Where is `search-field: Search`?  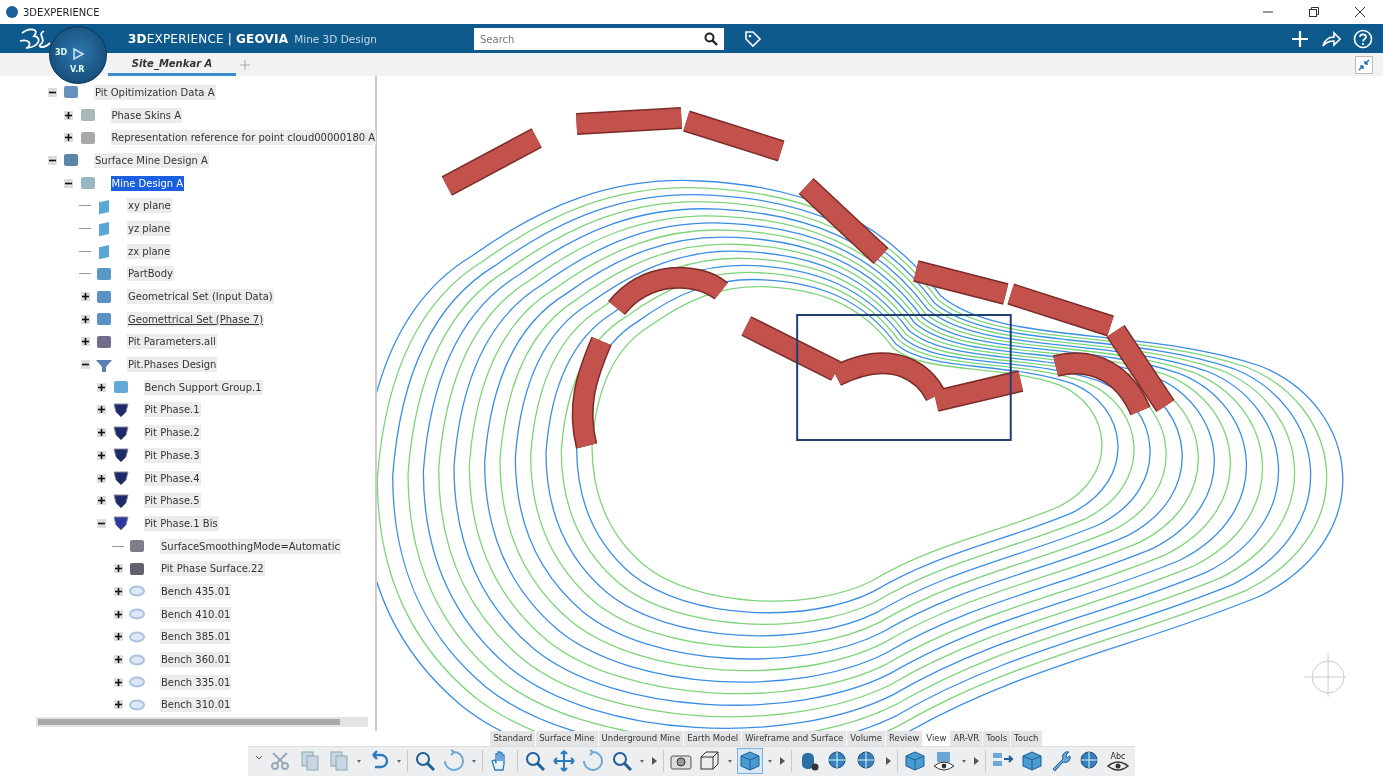
search-field: Search is located at coordinates (599, 39).